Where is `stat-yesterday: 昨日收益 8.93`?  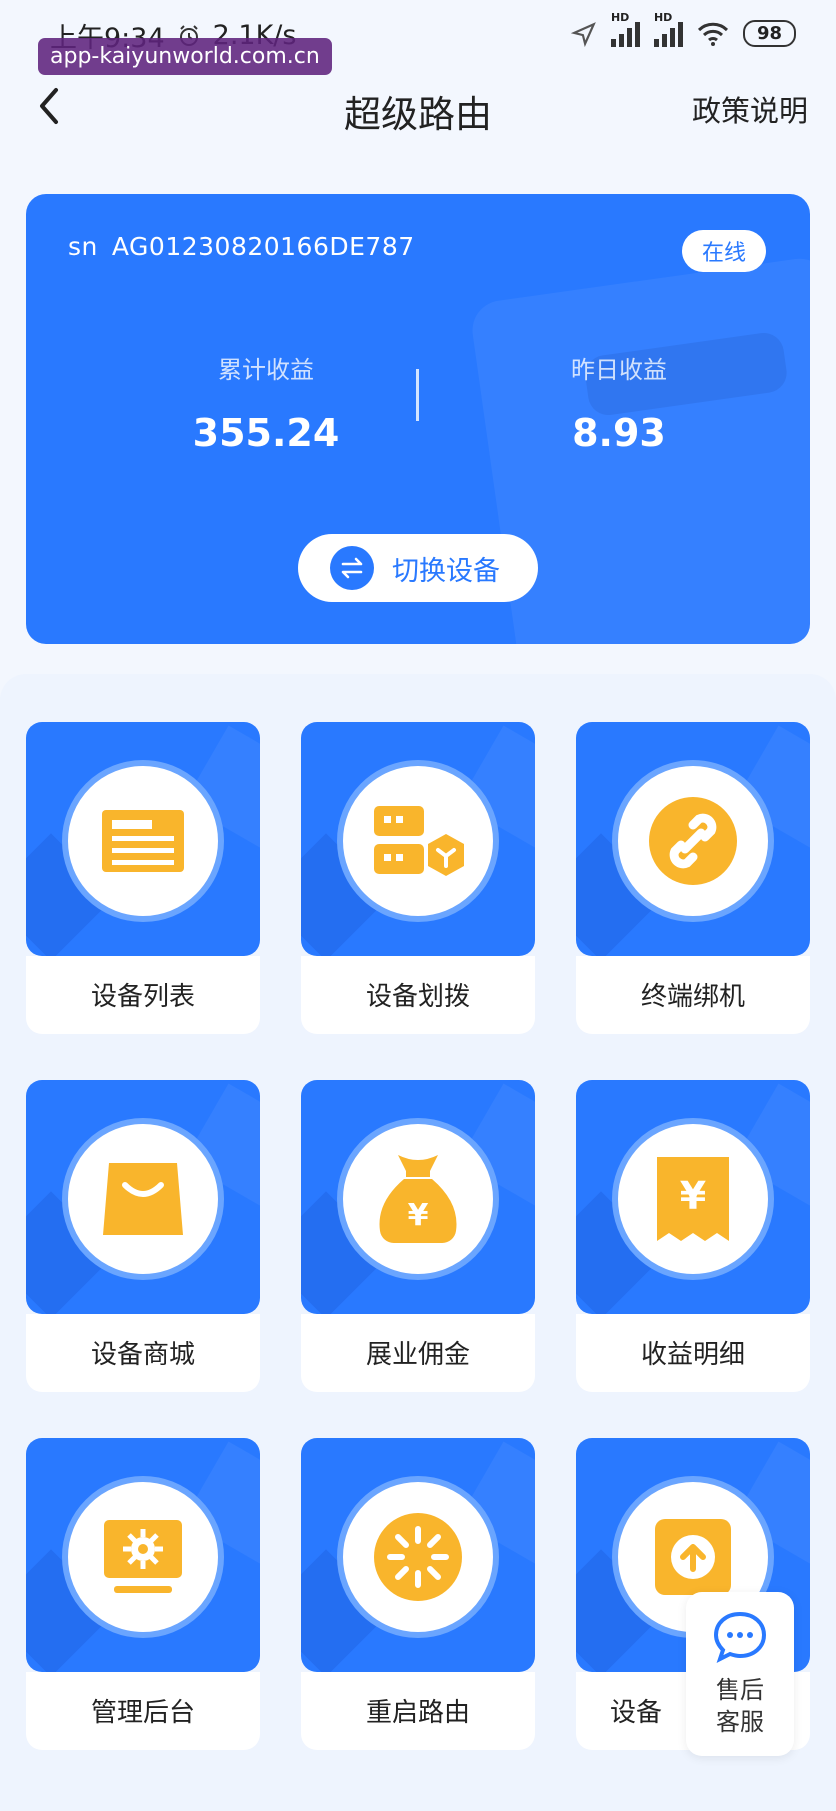 stat-yesterday: 昨日收益 8.93 is located at coordinates (619, 402).